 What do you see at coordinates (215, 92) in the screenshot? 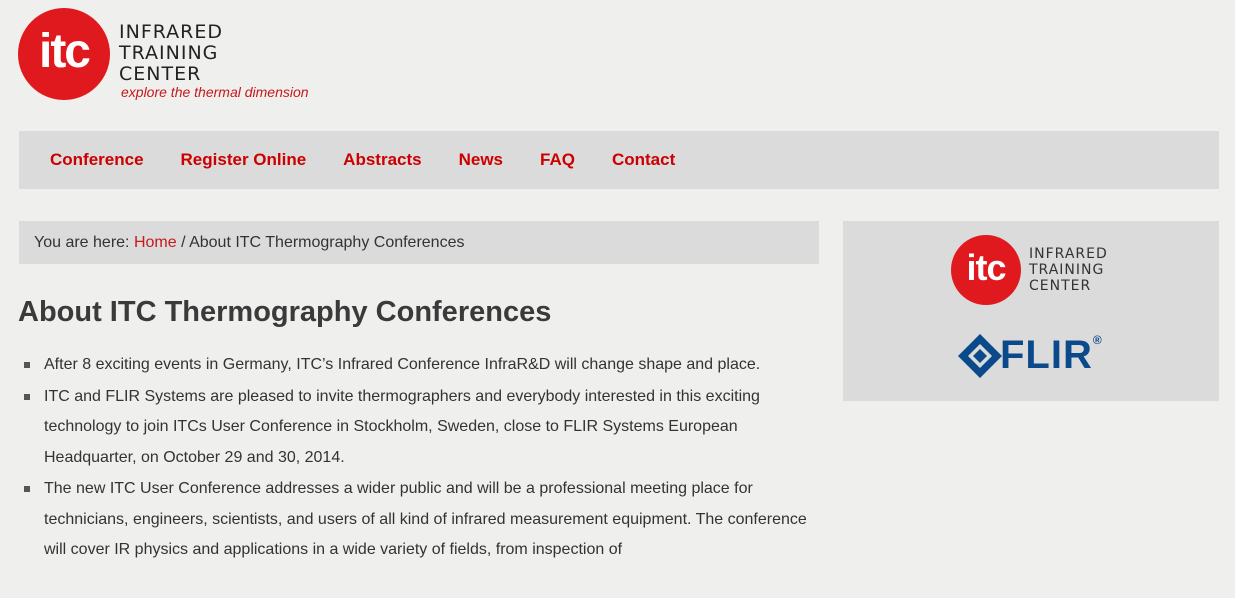
I see `logo-tagline: explore the thermal dimension` at bounding box center [215, 92].